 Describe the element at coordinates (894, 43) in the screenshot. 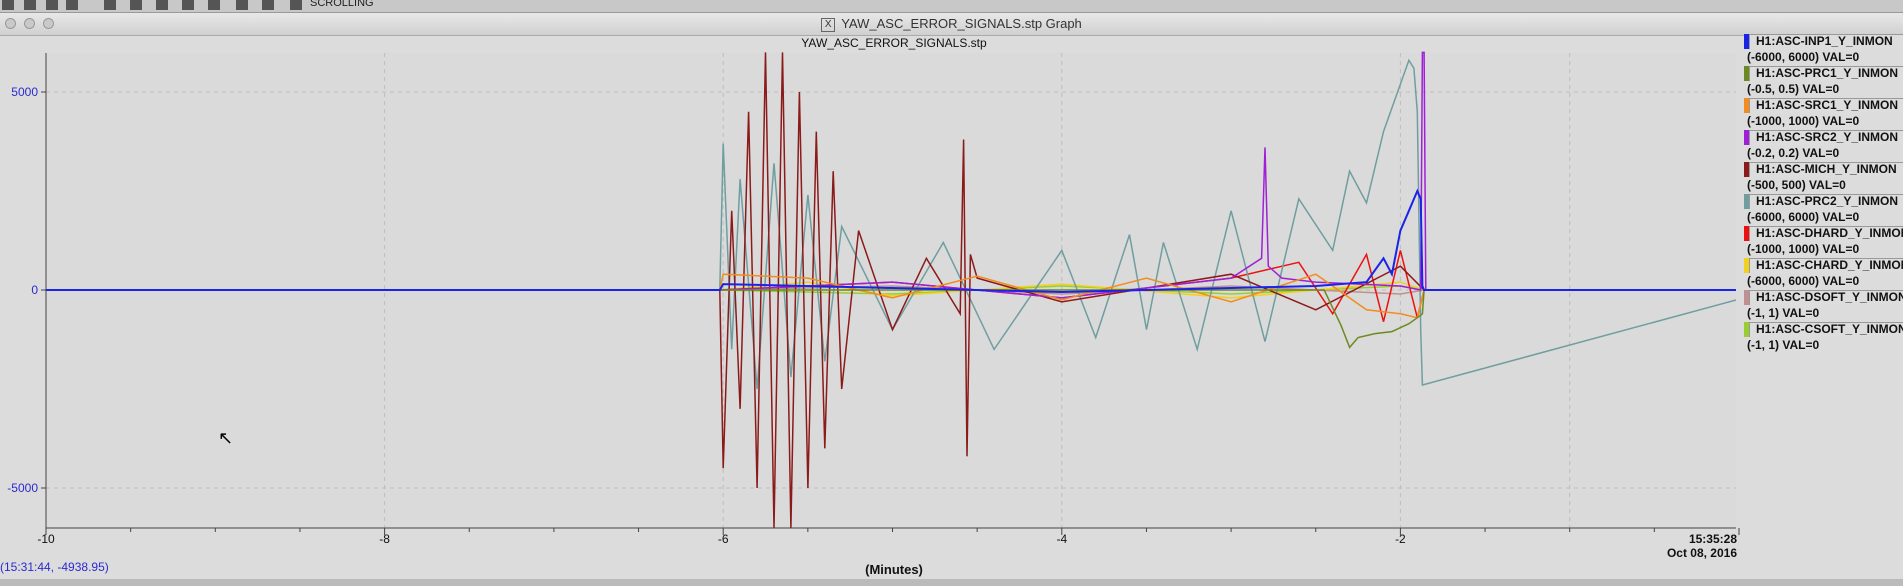

I see `chart-title: YAW_ASC_ERROR_SIGNALS.stp` at that location.